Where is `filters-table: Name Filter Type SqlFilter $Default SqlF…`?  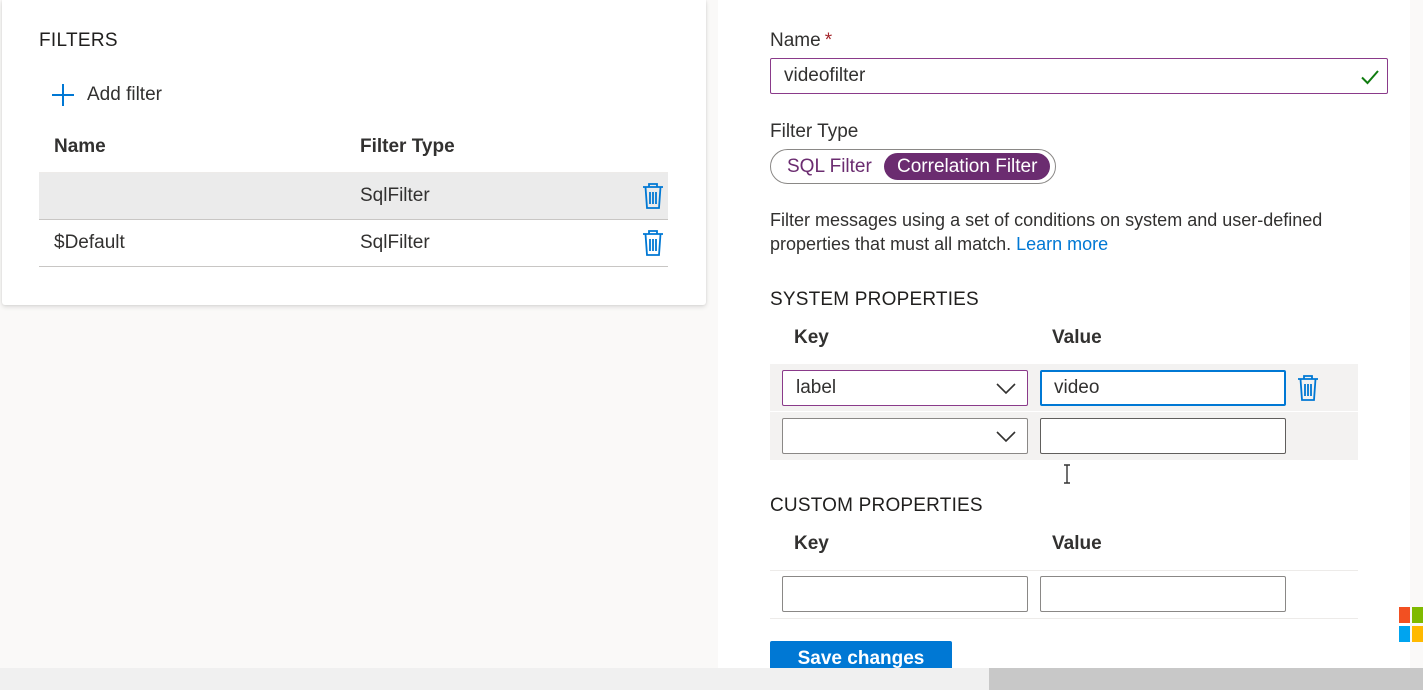
filters-table: Name Filter Type SqlFilter $Default SqlF… is located at coordinates (353, 196).